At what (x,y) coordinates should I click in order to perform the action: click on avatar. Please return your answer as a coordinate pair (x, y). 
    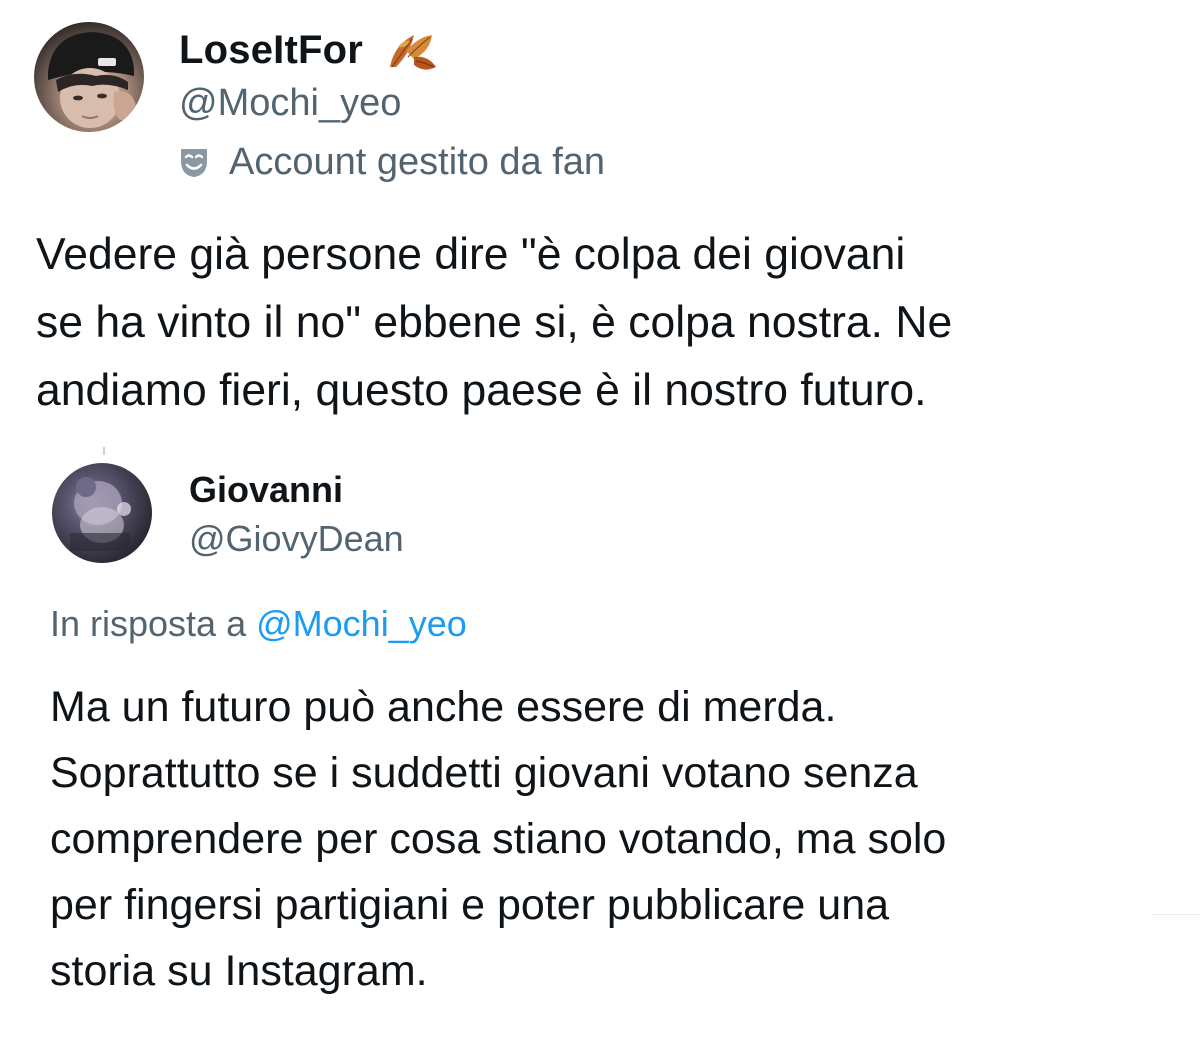
    Looking at the image, I should click on (89, 77).